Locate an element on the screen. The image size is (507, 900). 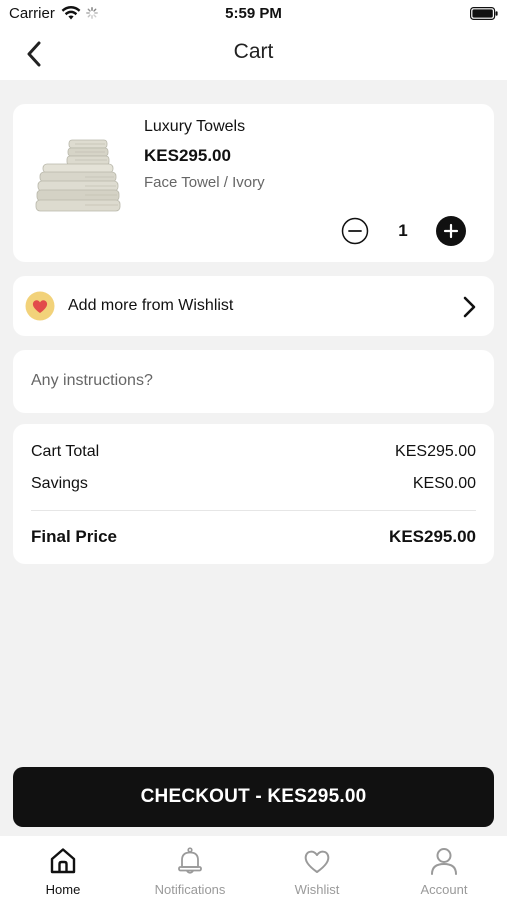
page-title: Cart is located at coordinates (253, 51).